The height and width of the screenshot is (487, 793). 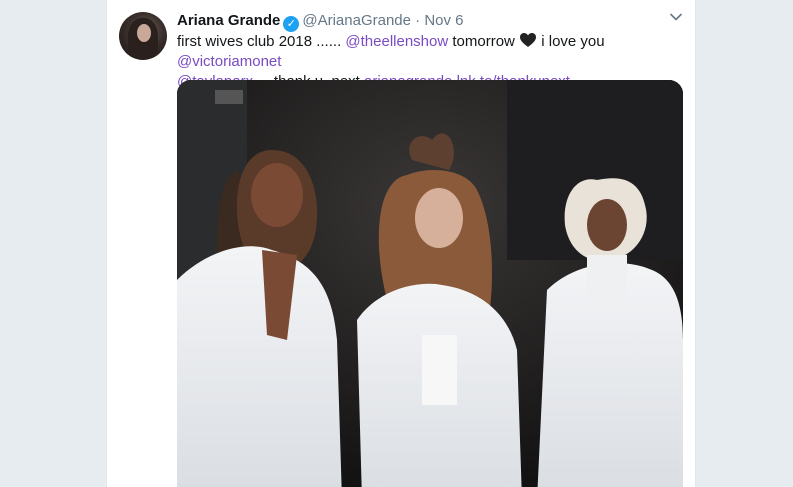 I want to click on mention-victoriamonet: @victoriamonet, so click(x=229, y=61).